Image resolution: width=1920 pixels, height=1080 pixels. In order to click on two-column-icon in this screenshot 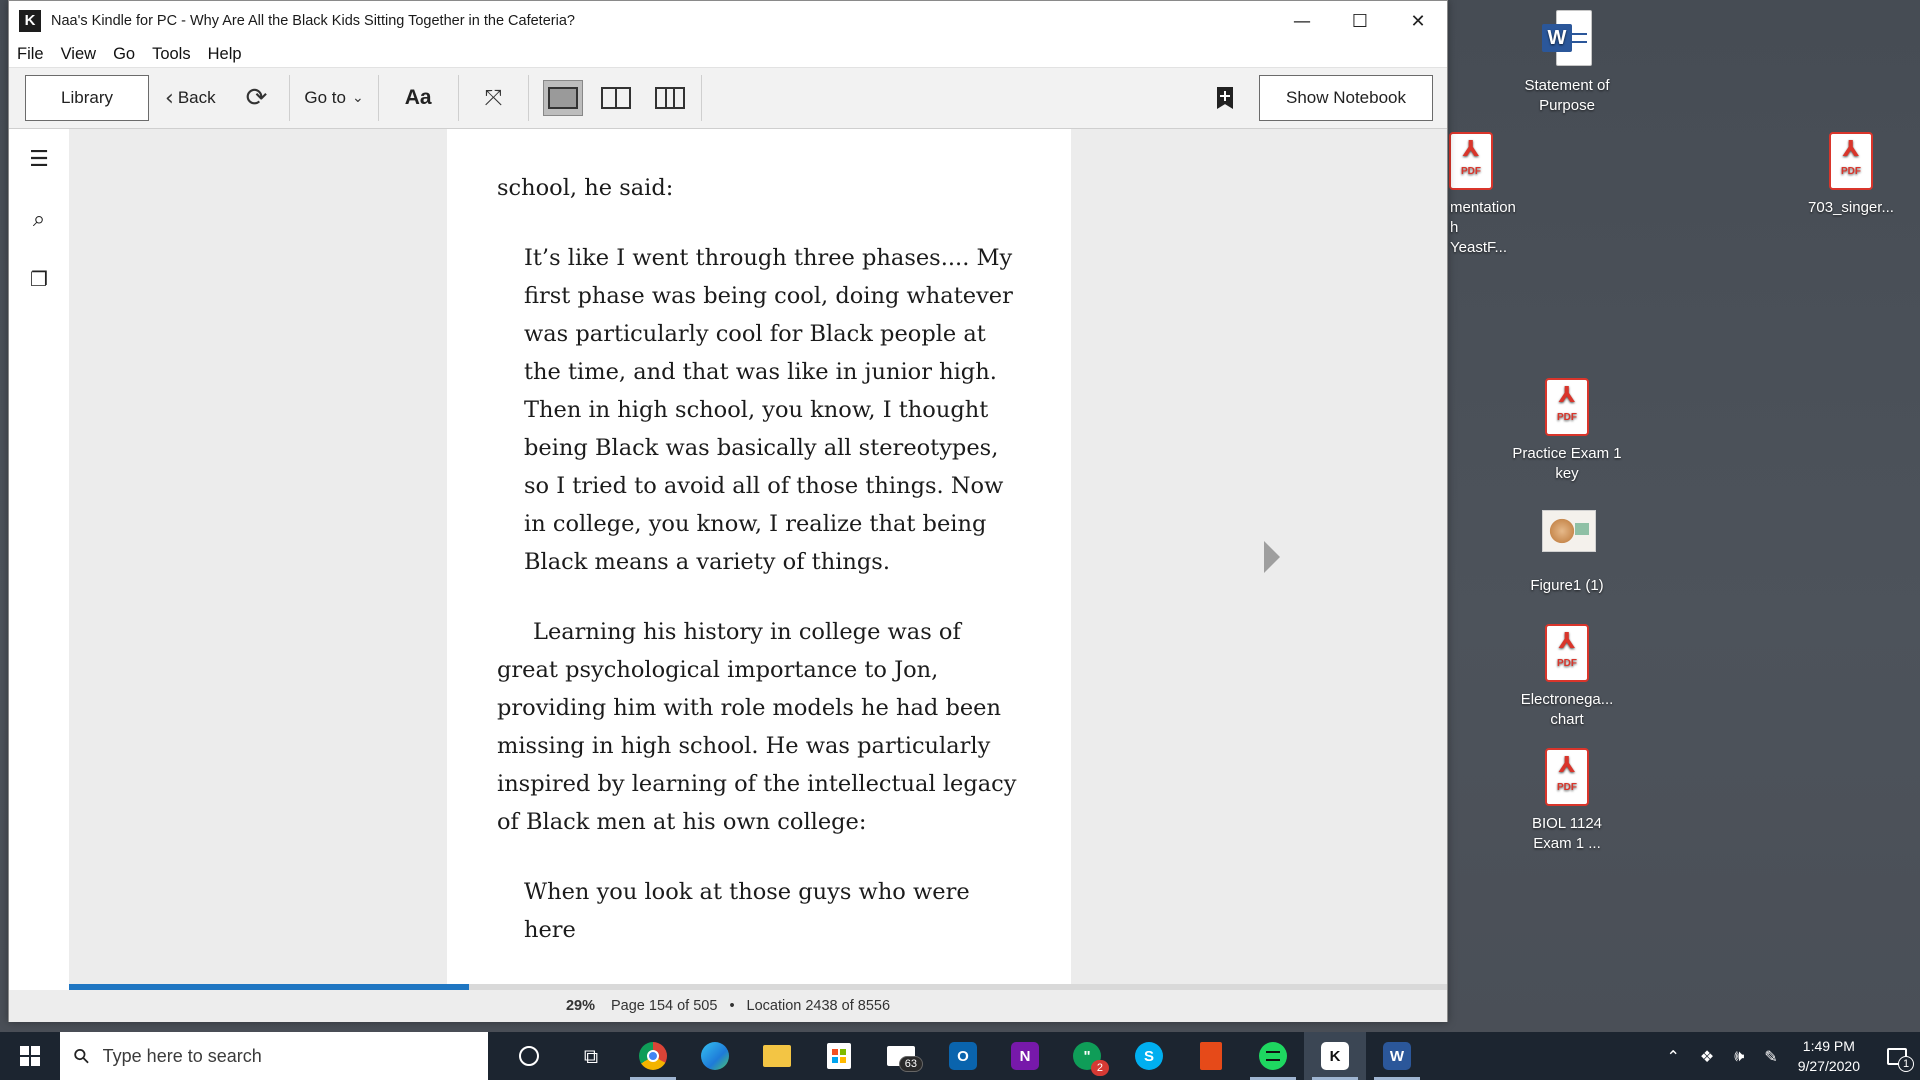, I will do `click(616, 98)`.